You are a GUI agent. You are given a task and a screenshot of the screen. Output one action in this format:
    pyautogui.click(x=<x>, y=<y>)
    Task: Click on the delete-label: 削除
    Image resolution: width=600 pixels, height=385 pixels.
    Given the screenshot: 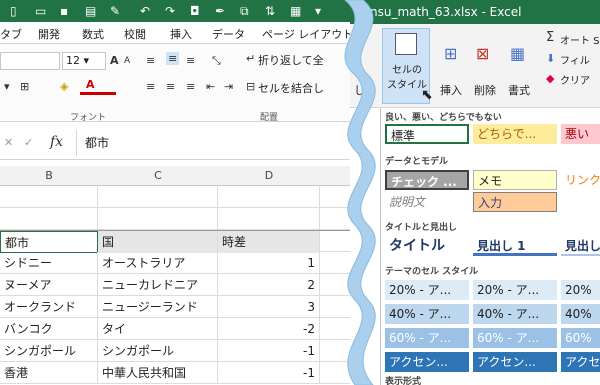 What is the action you would take?
    pyautogui.click(x=485, y=90)
    